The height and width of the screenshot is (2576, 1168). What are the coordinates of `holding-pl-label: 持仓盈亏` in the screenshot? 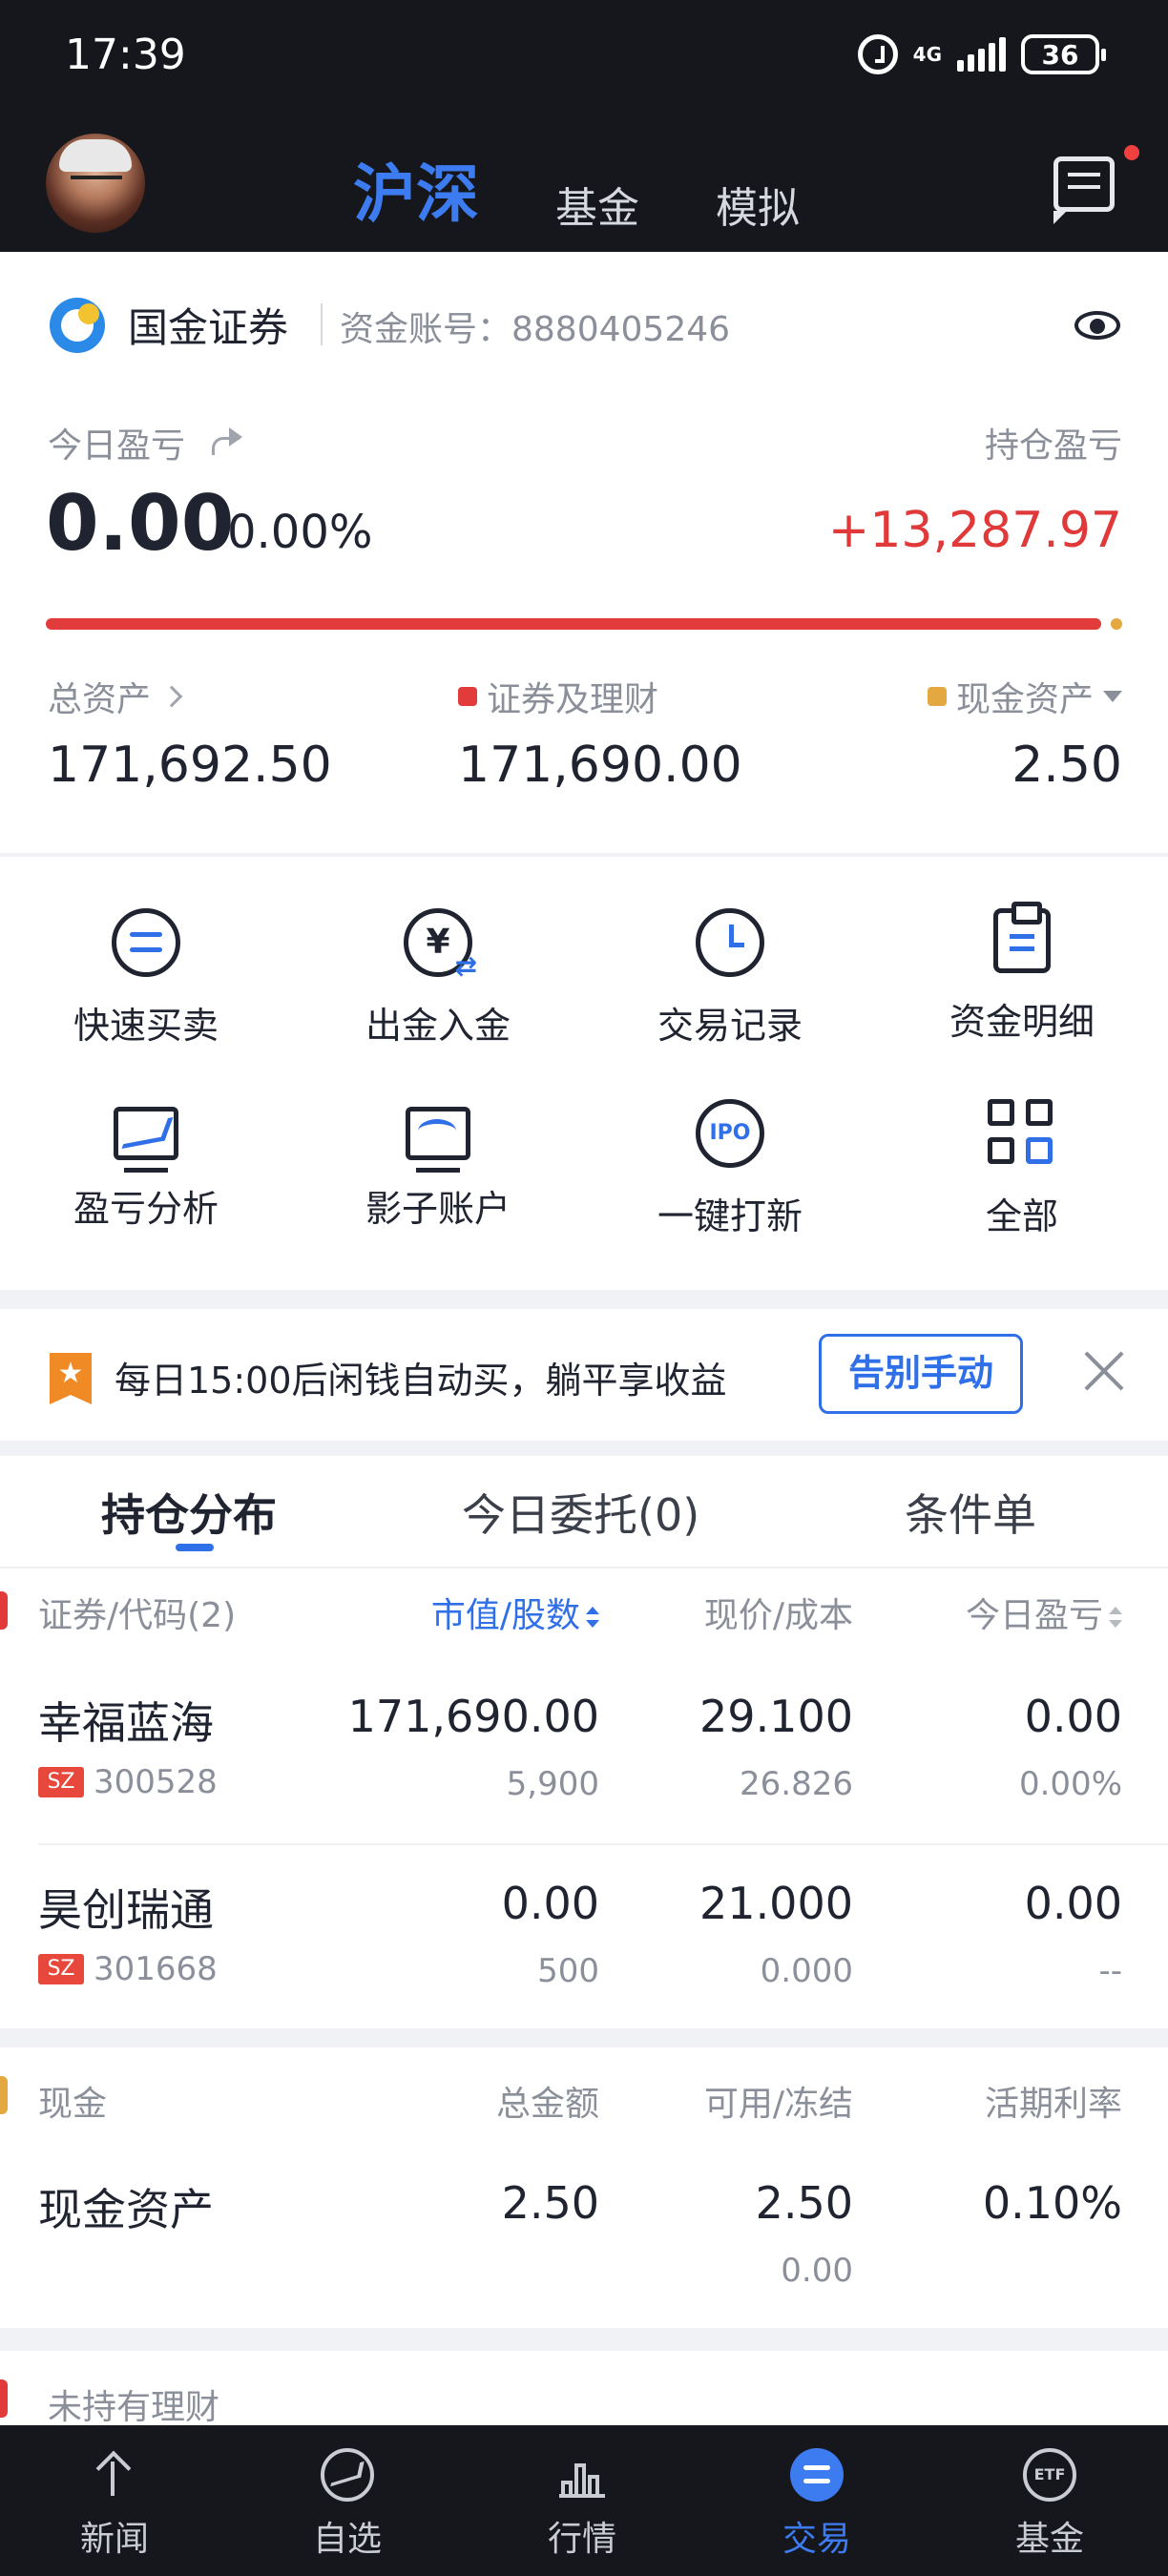 It's located at (1053, 446).